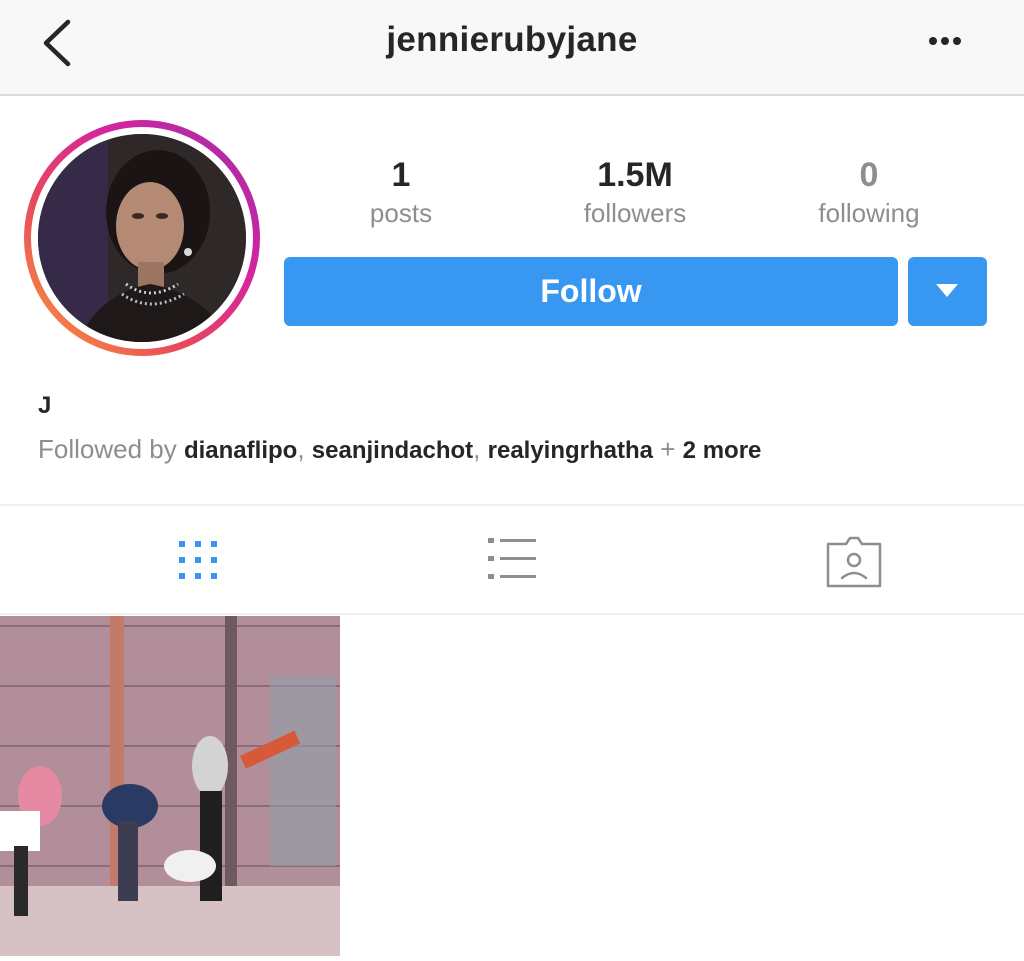 This screenshot has height=961, width=1024. Describe the element at coordinates (401, 175) in the screenshot. I see `posts-count-value: 1` at that location.